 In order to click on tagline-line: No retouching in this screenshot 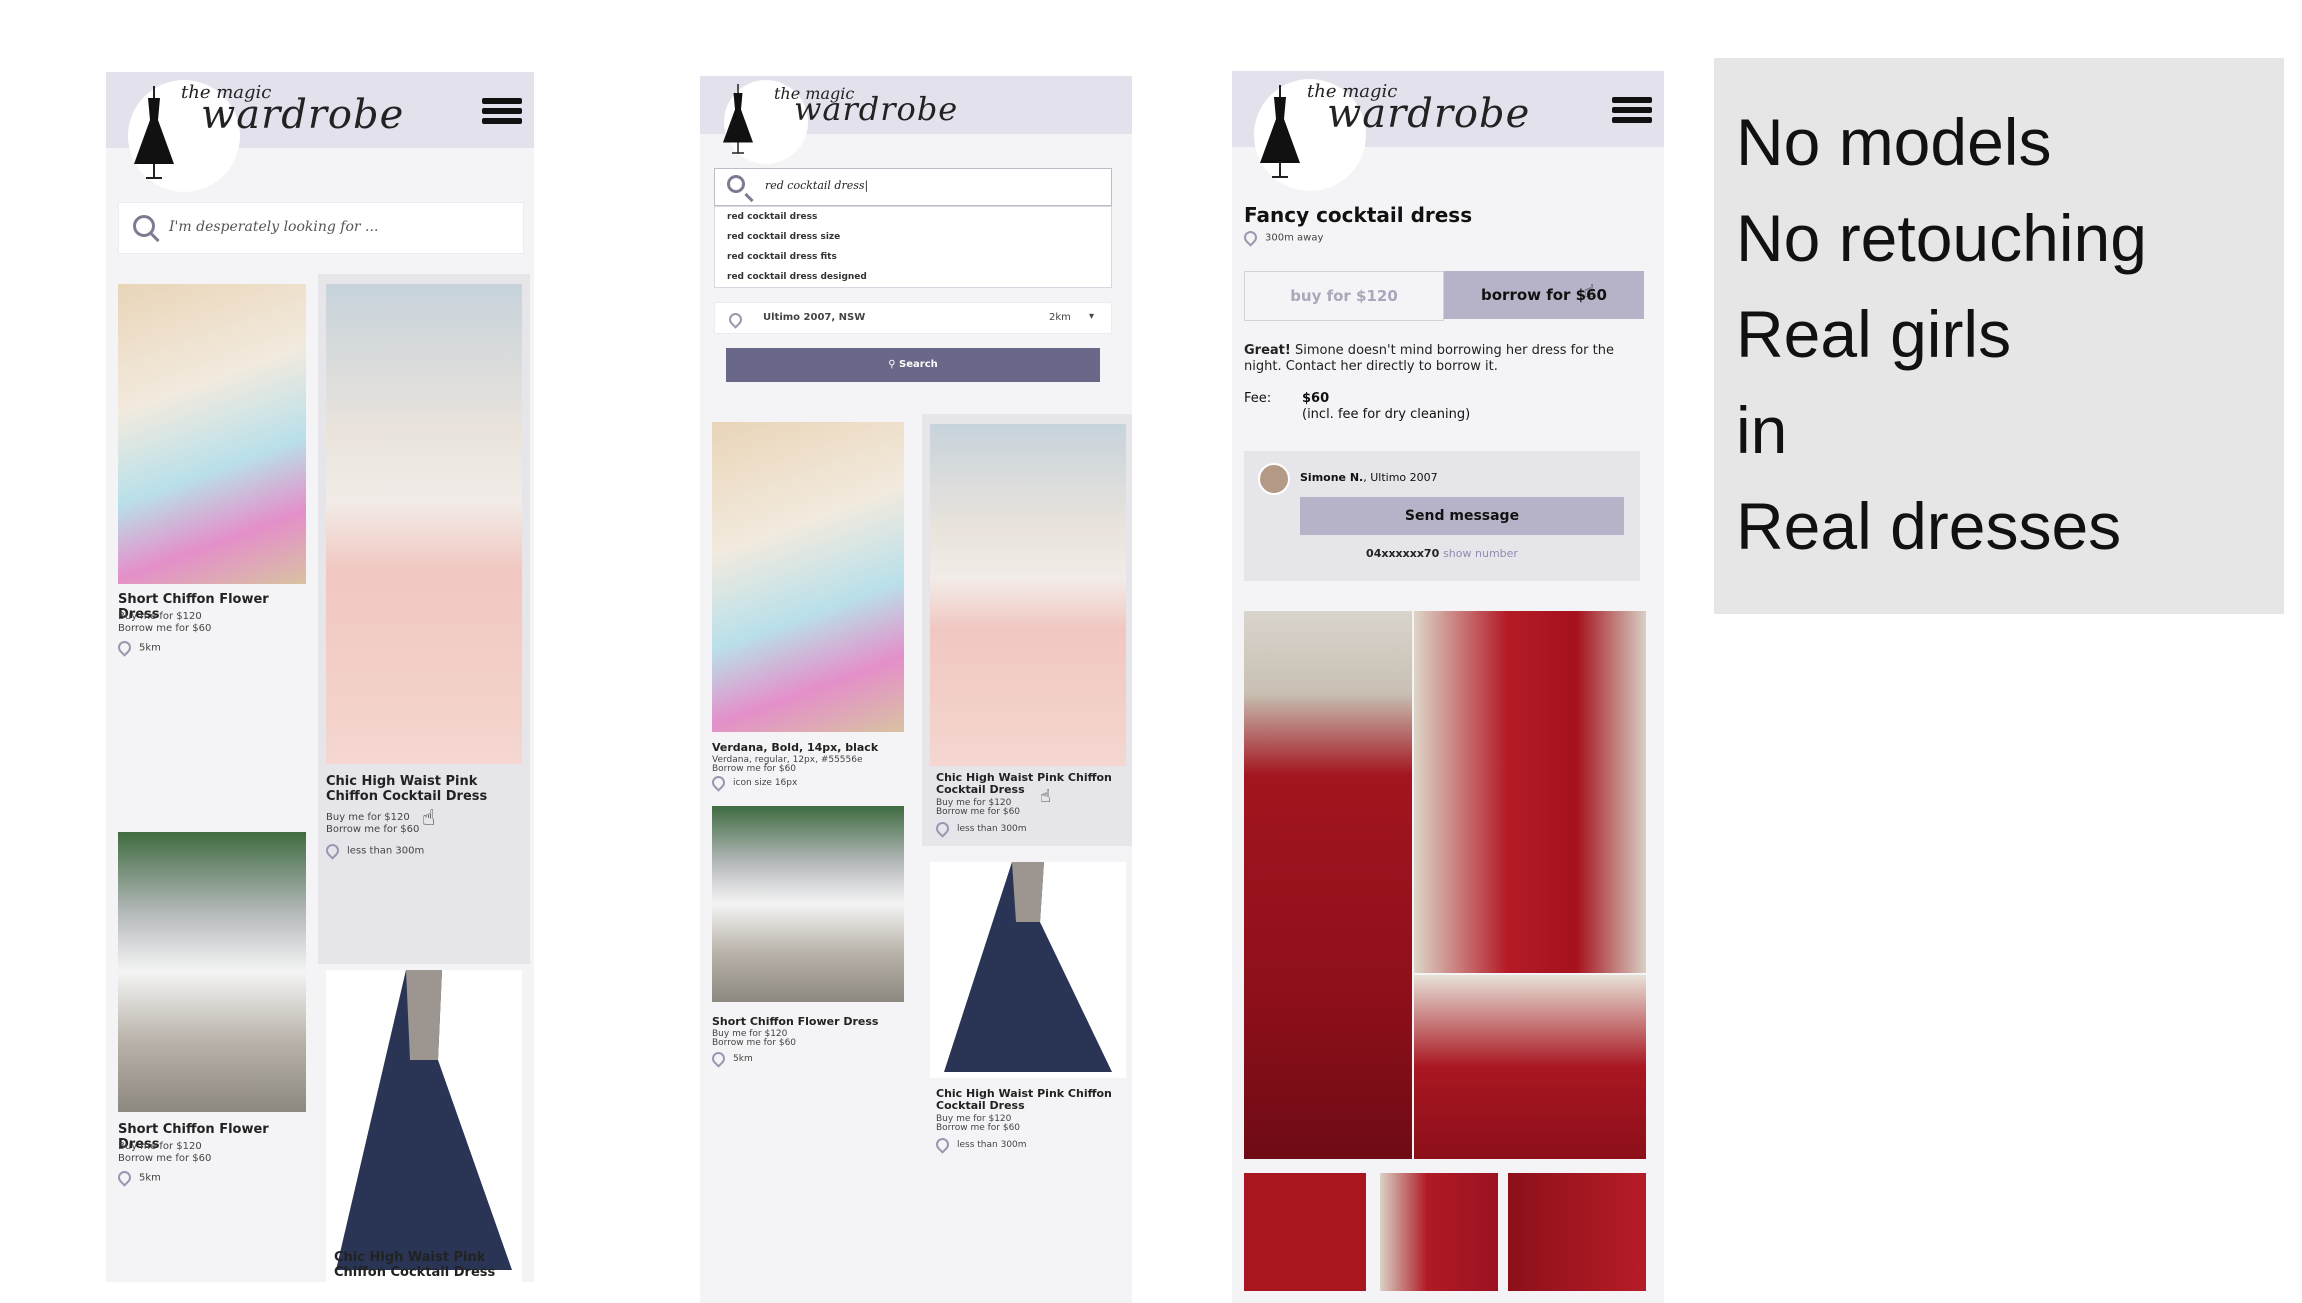, I will do `click(1941, 238)`.